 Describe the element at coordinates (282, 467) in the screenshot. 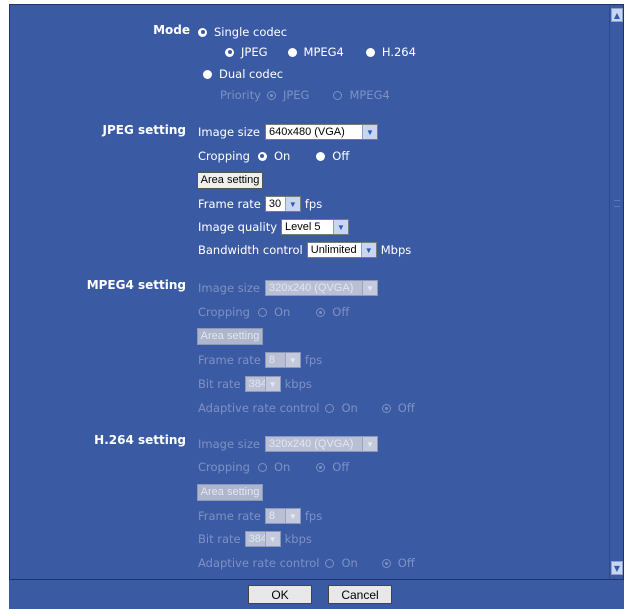

I see `h264-cropping-on-label: On` at that location.